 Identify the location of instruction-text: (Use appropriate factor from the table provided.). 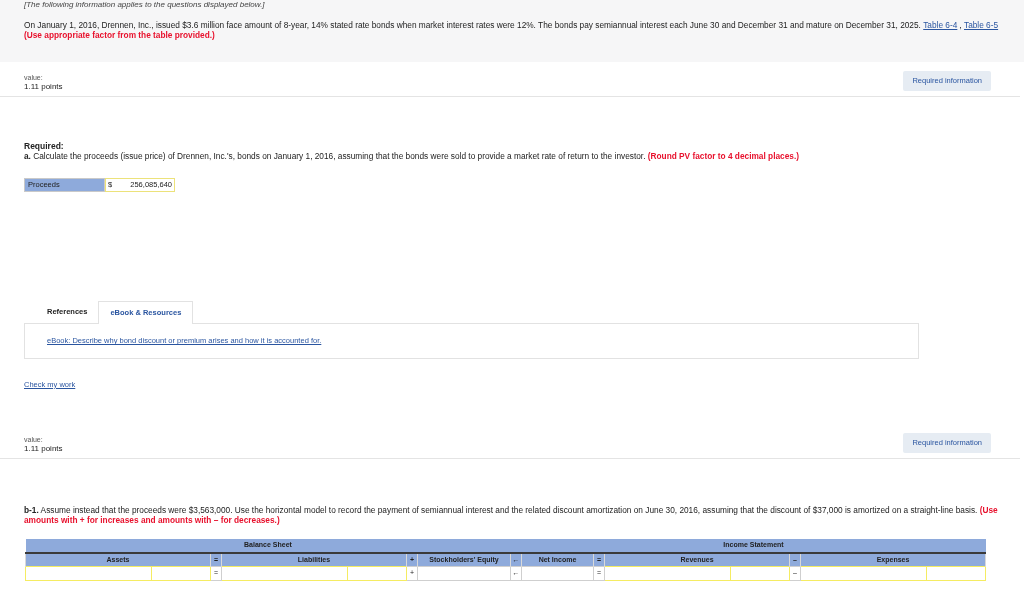
(120, 35).